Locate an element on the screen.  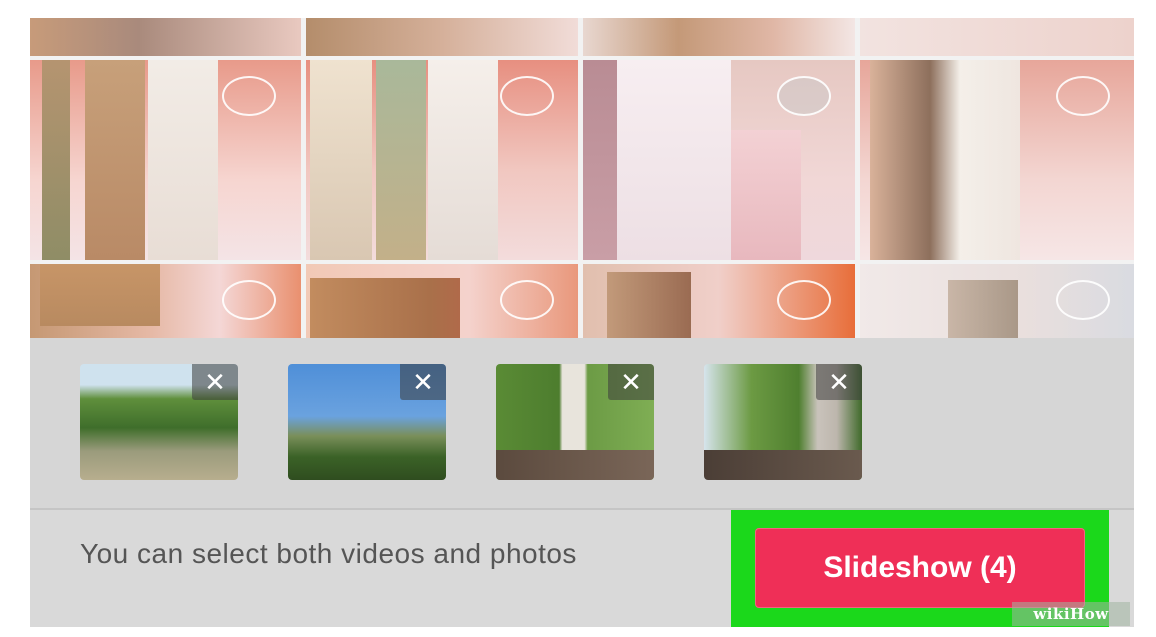
selection-hint: You can select both videos and photos is located at coordinates (328, 553).